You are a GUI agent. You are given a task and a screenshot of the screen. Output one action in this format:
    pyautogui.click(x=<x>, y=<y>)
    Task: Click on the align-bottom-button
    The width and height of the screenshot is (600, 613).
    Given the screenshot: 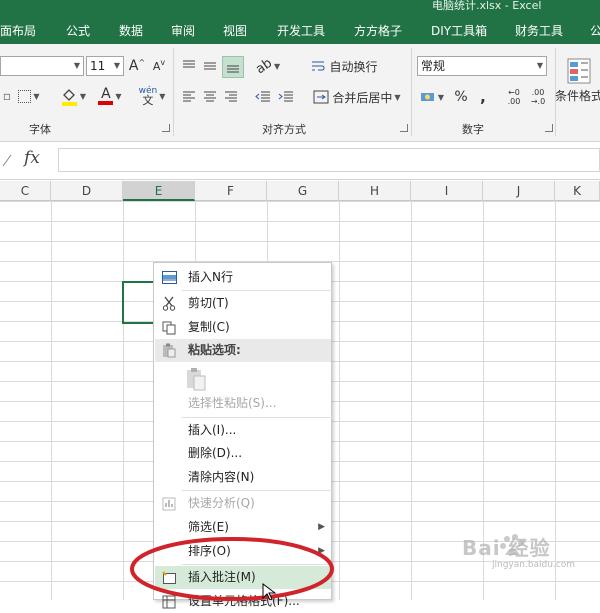 What is the action you would take?
    pyautogui.click(x=233, y=67)
    